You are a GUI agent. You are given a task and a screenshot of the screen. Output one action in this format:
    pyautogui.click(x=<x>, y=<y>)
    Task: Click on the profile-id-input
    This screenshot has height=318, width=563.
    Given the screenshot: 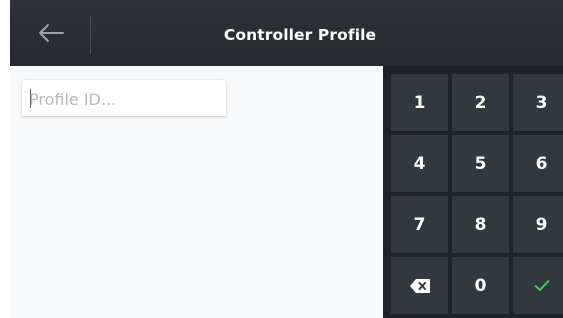 What is the action you would take?
    pyautogui.click(x=124, y=98)
    